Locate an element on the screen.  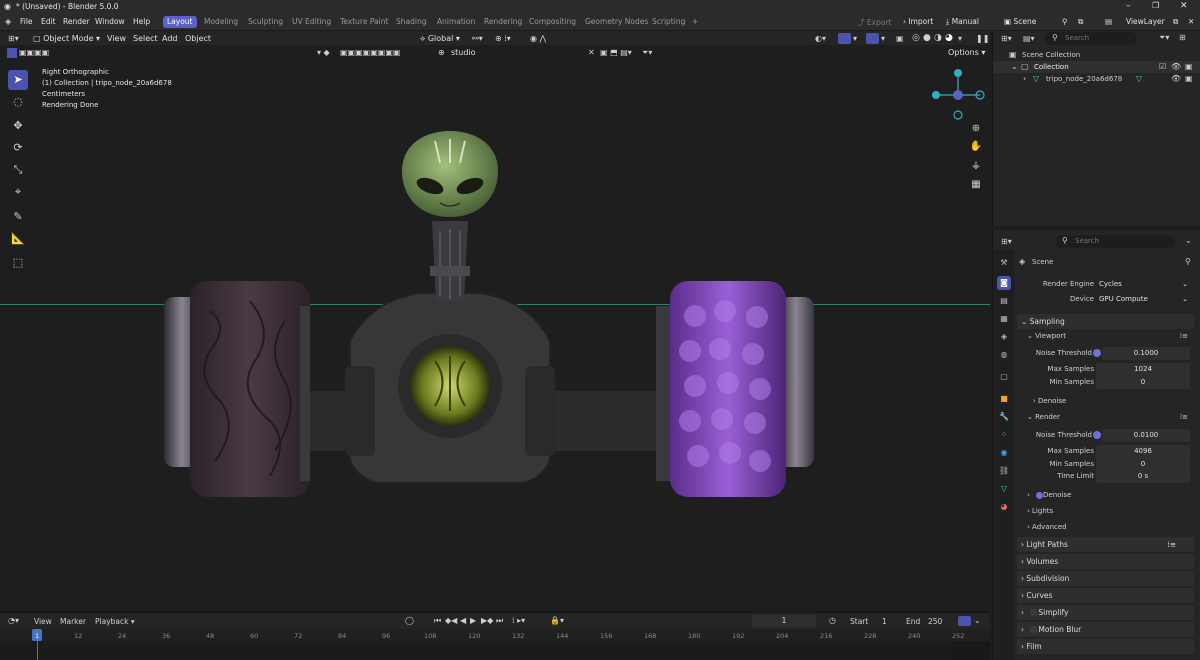
viewlayer-selector: ViewLayer is located at coordinates (1145, 21).